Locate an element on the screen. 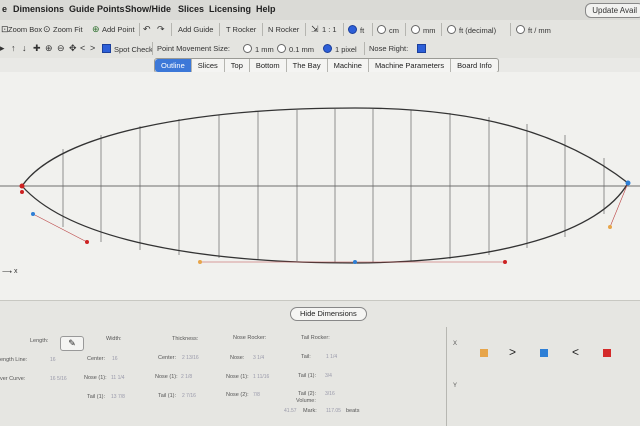 This screenshot has width=640, height=426. move-1mm-radio: 1 mm is located at coordinates (258, 49).